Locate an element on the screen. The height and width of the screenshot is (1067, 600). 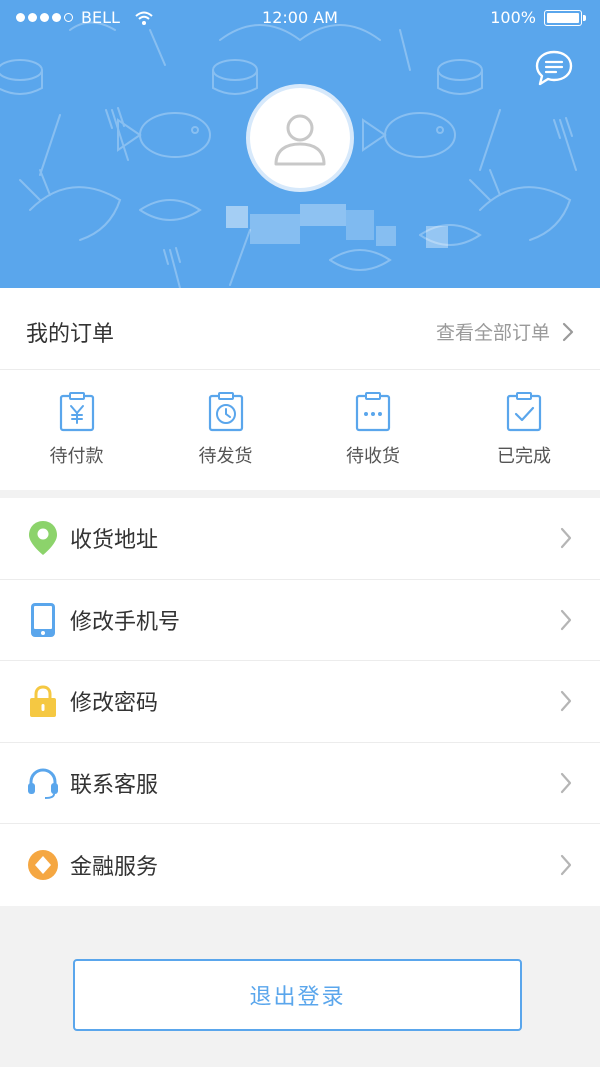
receiving-icon is located at coordinates (373, 412).